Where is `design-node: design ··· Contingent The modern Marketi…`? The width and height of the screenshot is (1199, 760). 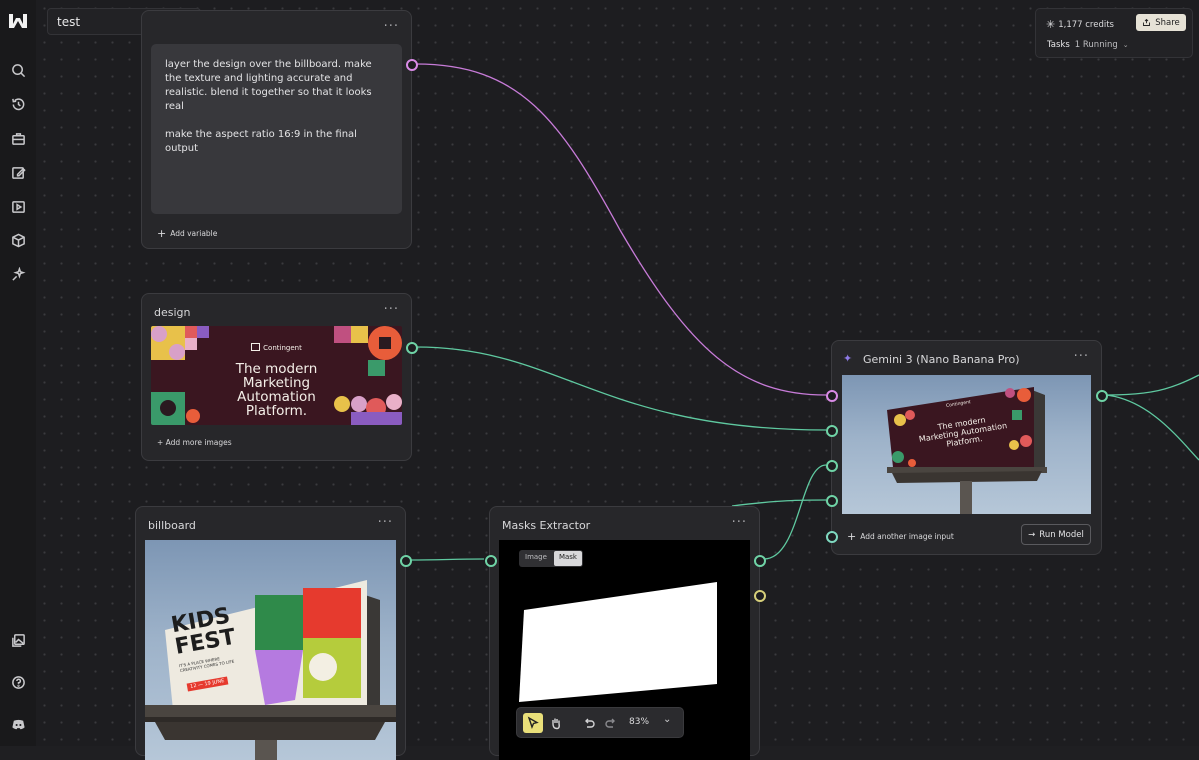
design-node: design ··· Contingent The modern Marketi… is located at coordinates (276, 377).